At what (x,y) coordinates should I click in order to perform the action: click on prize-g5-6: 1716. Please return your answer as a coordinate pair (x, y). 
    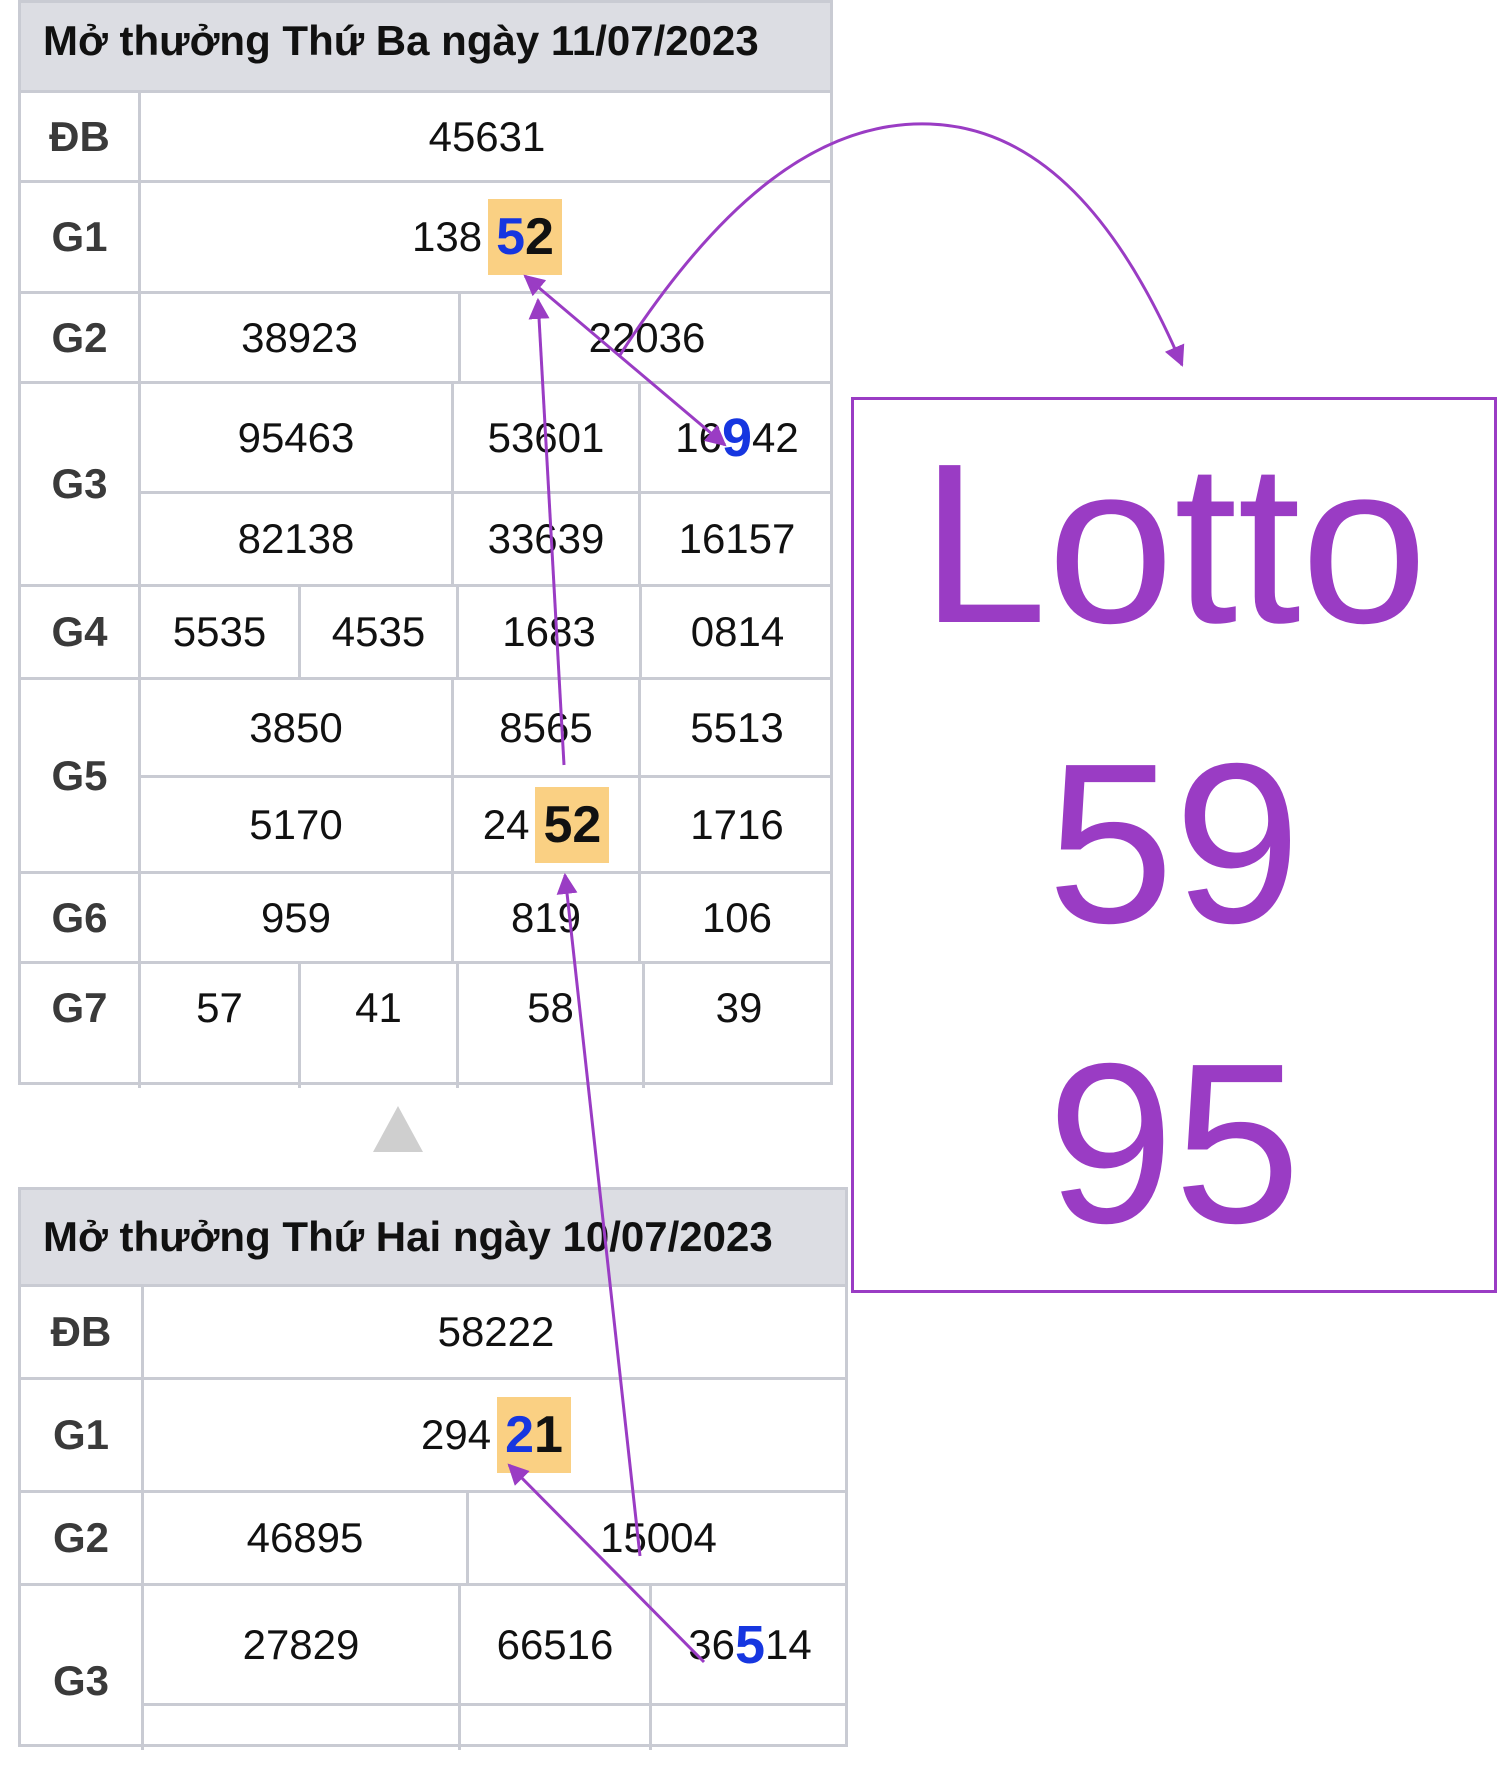
    Looking at the image, I should click on (737, 824).